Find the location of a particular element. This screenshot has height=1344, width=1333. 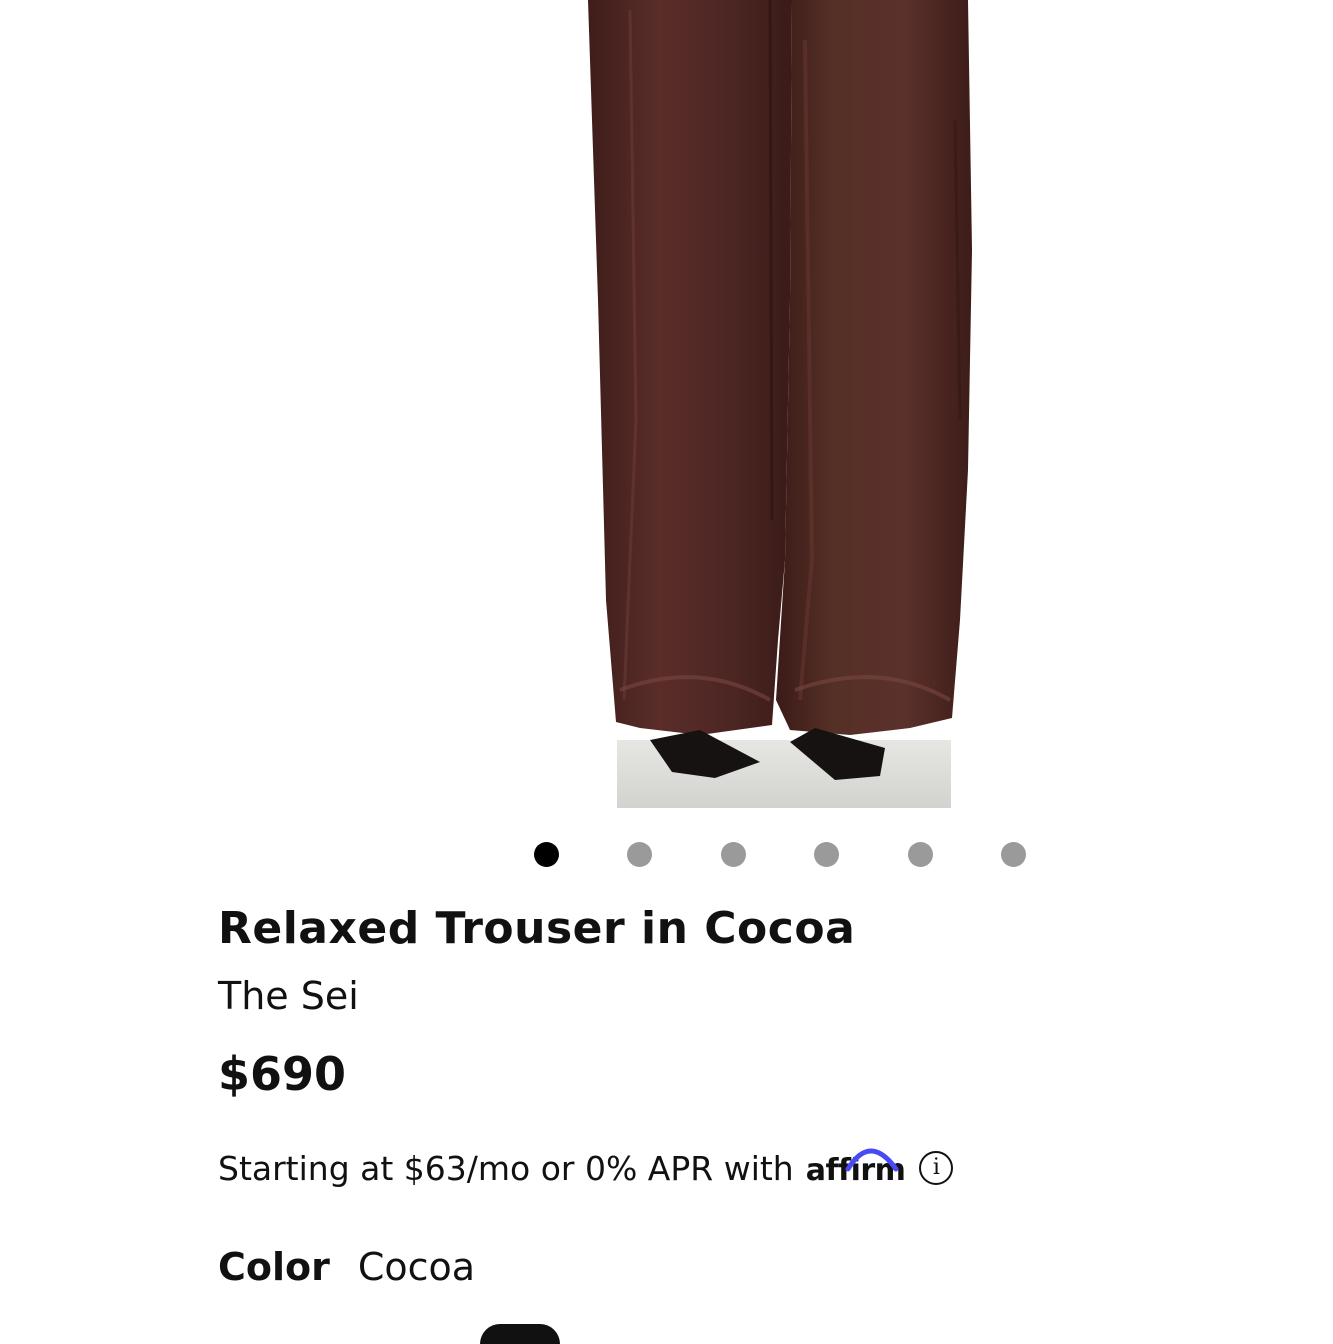

color-row: Color Cocoa is located at coordinates (346, 1267).